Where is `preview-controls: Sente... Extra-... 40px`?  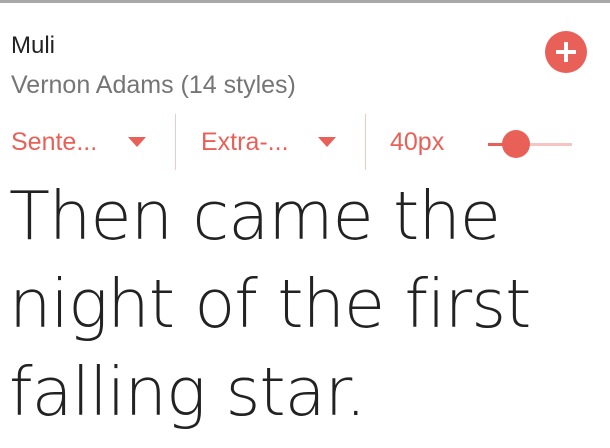 preview-controls: Sente... Extra-... 40px is located at coordinates (305, 142).